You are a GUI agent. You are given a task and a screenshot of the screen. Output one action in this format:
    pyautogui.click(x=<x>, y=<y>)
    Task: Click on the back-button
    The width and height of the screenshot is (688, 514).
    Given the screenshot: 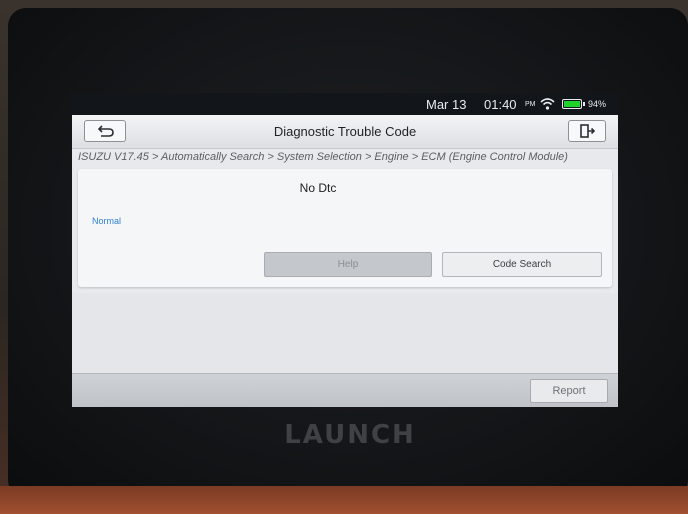 What is the action you would take?
    pyautogui.click(x=105, y=131)
    